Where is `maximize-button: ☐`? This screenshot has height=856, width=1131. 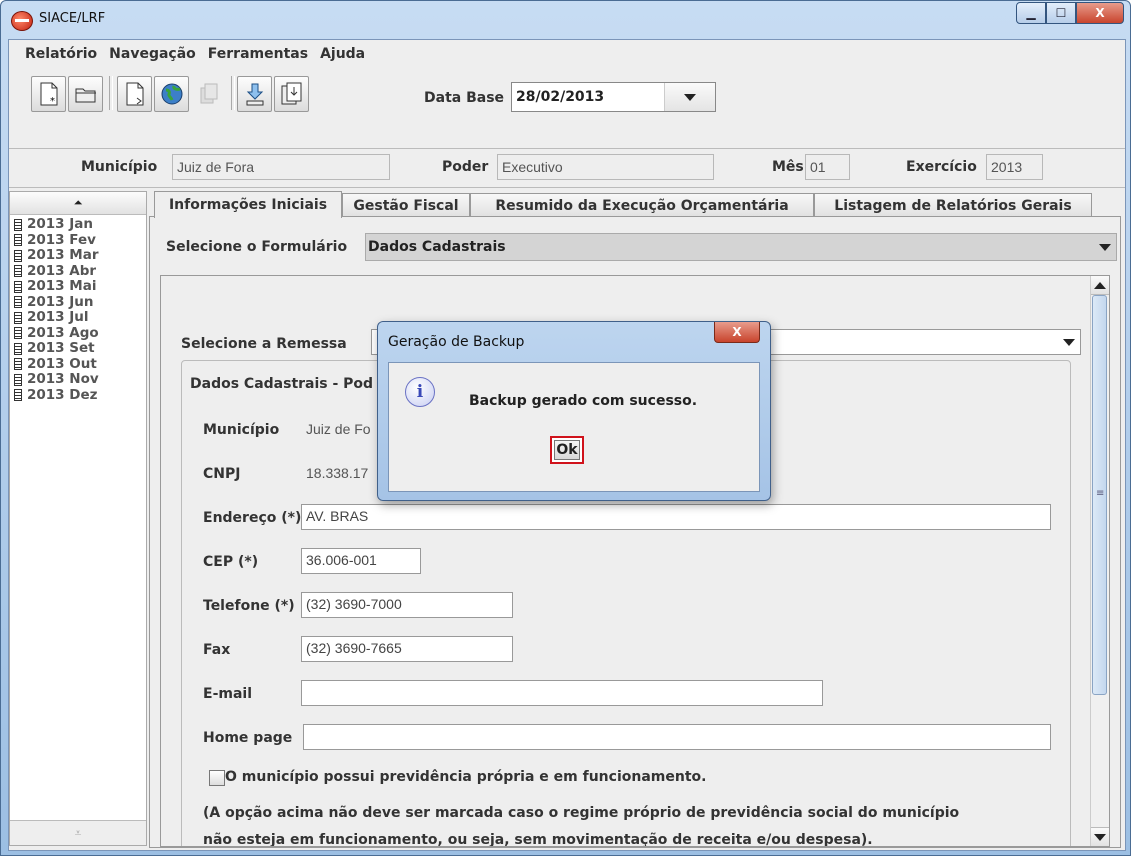
maximize-button: ☐ is located at coordinates (1061, 13).